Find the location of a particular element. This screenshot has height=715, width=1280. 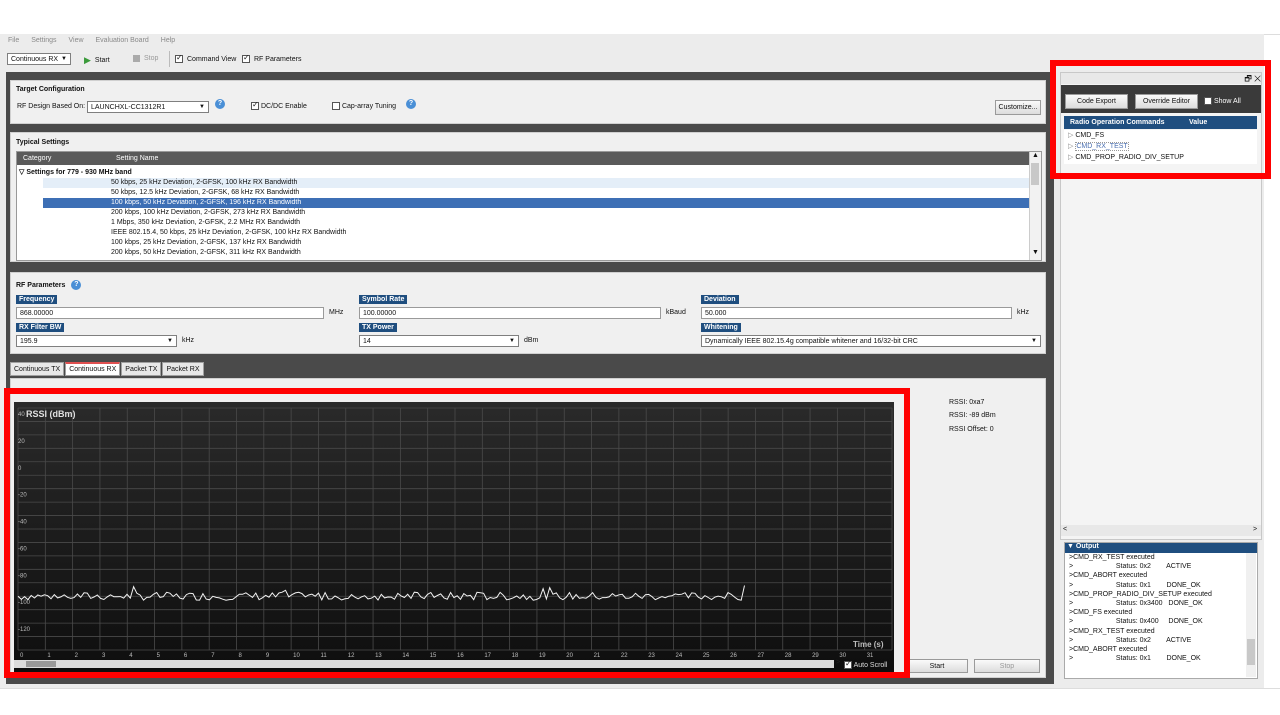

chevron-left-icon: < is located at coordinates (1065, 529).